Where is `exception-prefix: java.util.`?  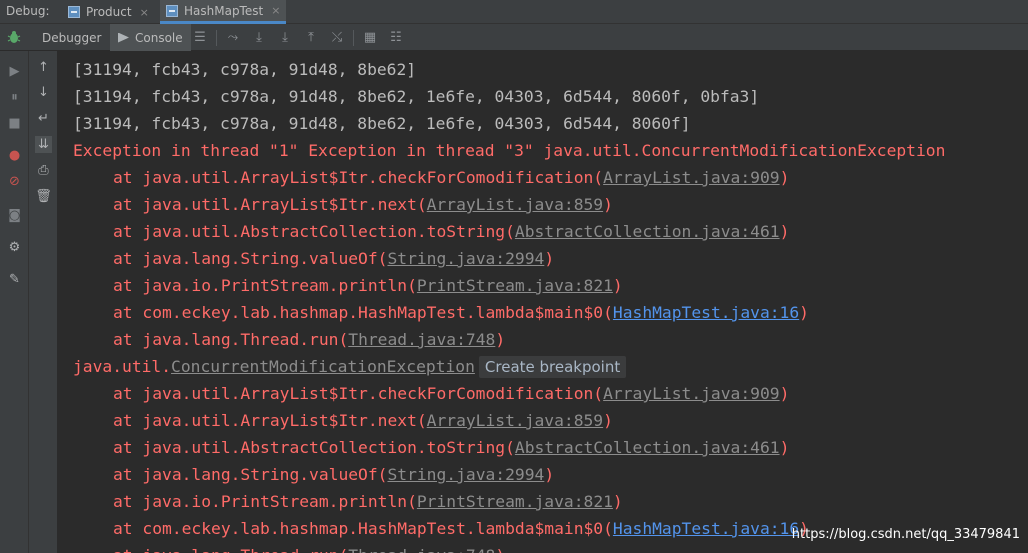
exception-prefix: java.util. is located at coordinates (122, 366).